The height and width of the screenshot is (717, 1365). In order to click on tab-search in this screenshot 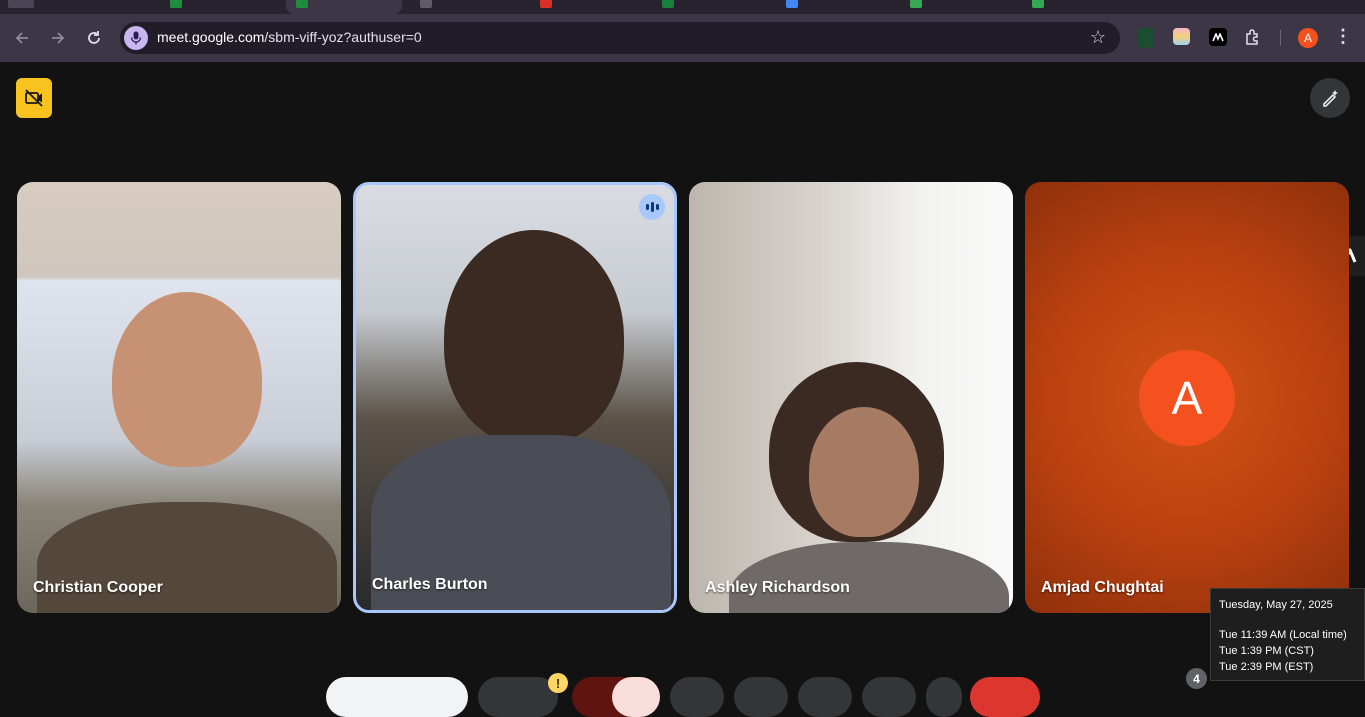, I will do `click(21, 7)`.